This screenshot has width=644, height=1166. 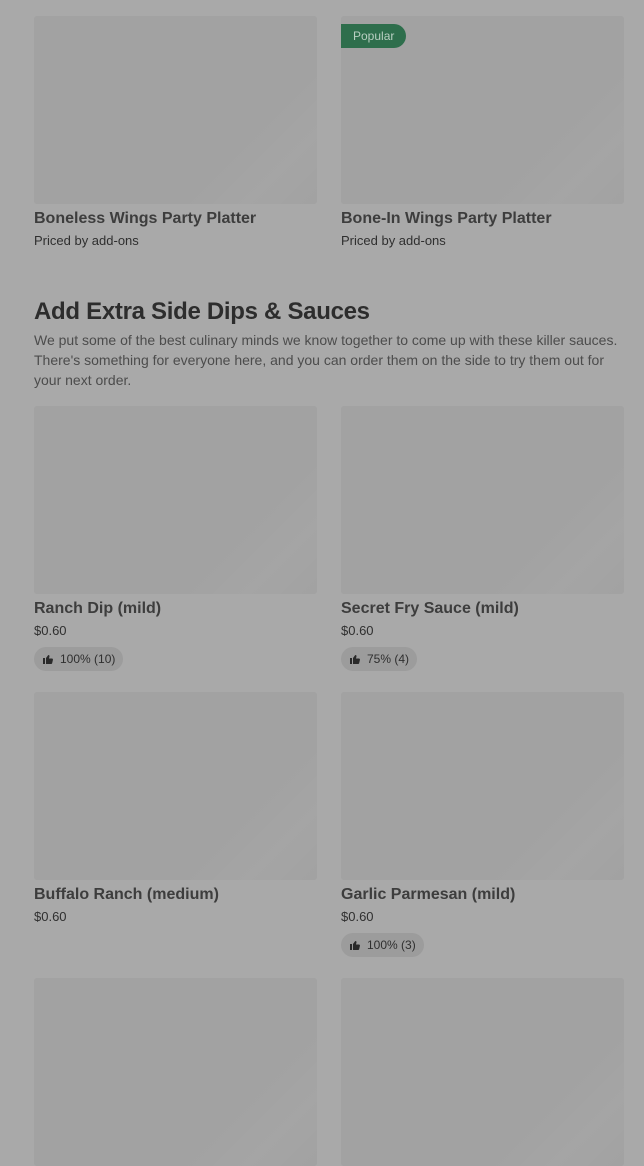 I want to click on rating-badge: 75% (4), so click(x=379, y=659).